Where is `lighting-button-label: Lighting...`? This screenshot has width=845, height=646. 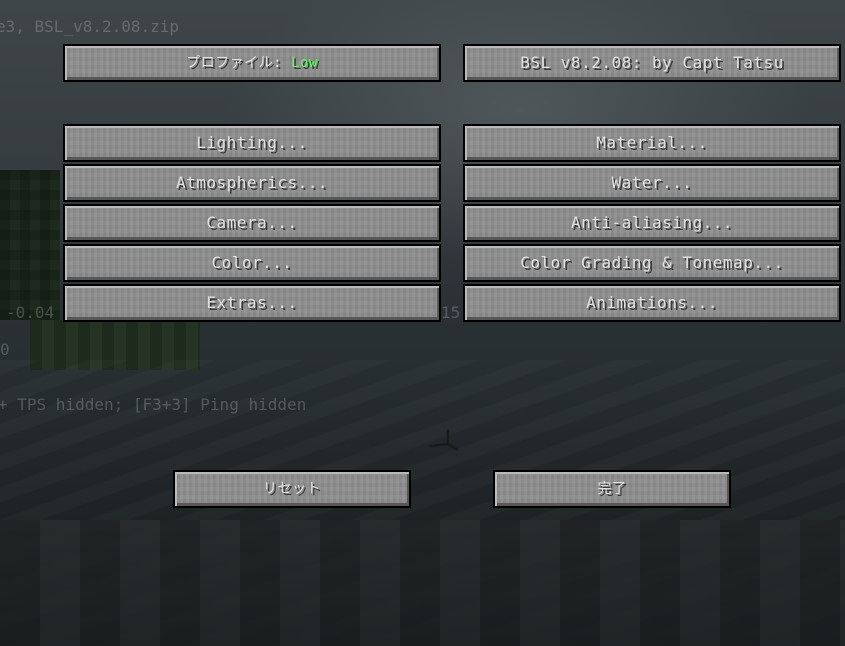
lighting-button-label: Lighting... is located at coordinates (252, 142).